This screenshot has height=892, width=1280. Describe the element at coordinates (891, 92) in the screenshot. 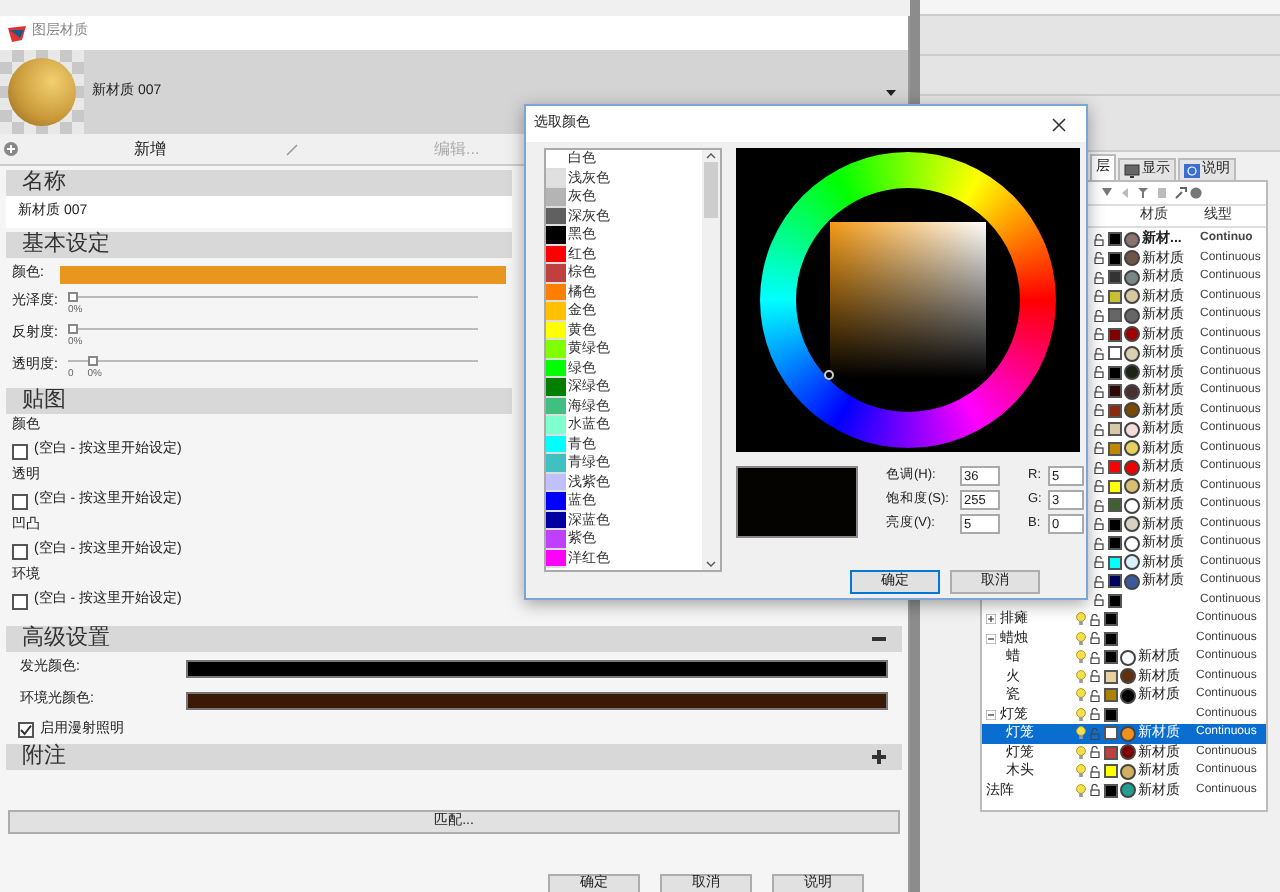

I see `dropdown-arrow-icon` at that location.